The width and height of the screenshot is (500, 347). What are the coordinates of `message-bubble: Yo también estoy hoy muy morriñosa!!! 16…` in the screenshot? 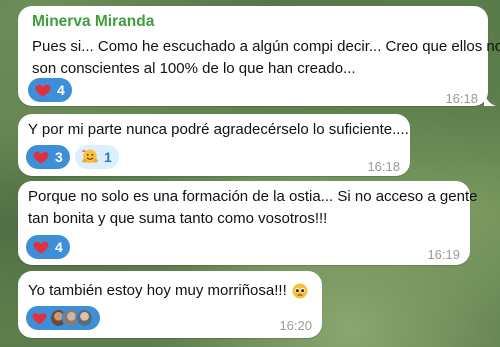 It's located at (170, 304).